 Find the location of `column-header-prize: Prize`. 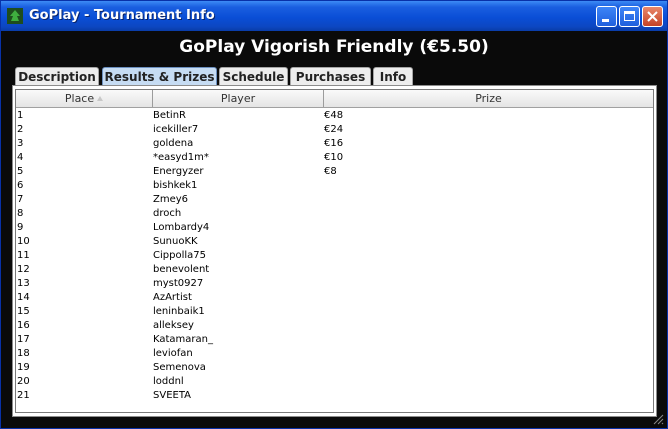

column-header-prize: Prize is located at coordinates (488, 98).